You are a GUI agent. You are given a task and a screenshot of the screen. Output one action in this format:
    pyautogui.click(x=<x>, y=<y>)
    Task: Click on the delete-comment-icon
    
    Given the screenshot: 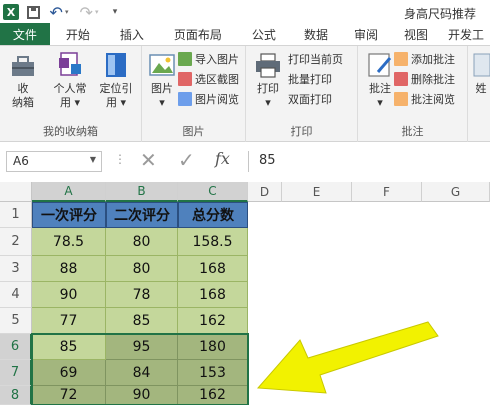 What is the action you would take?
    pyautogui.click(x=401, y=79)
    